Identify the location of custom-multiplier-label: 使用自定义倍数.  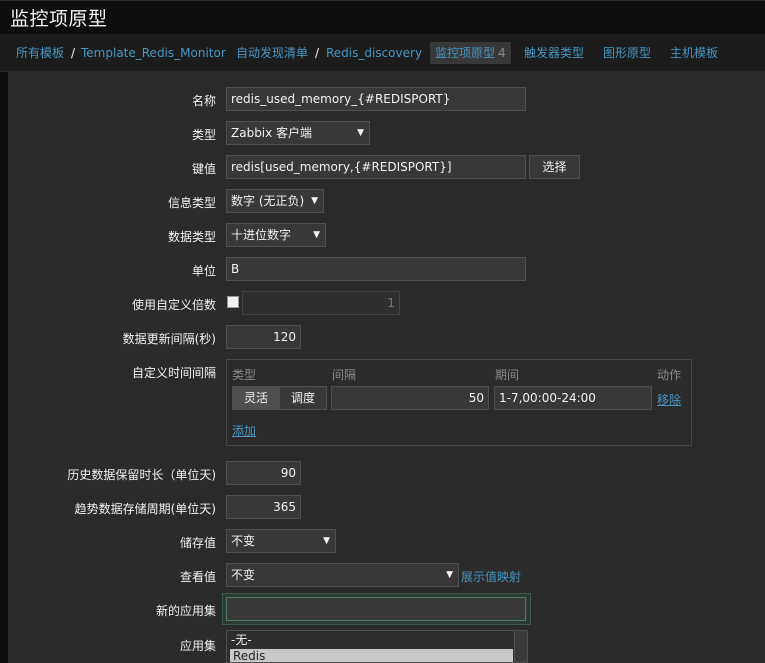
(173, 305).